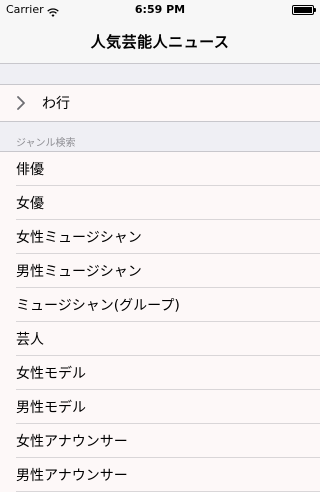  What do you see at coordinates (160, 441) in the screenshot?
I see `list-item: 女性アナウンサー` at bounding box center [160, 441].